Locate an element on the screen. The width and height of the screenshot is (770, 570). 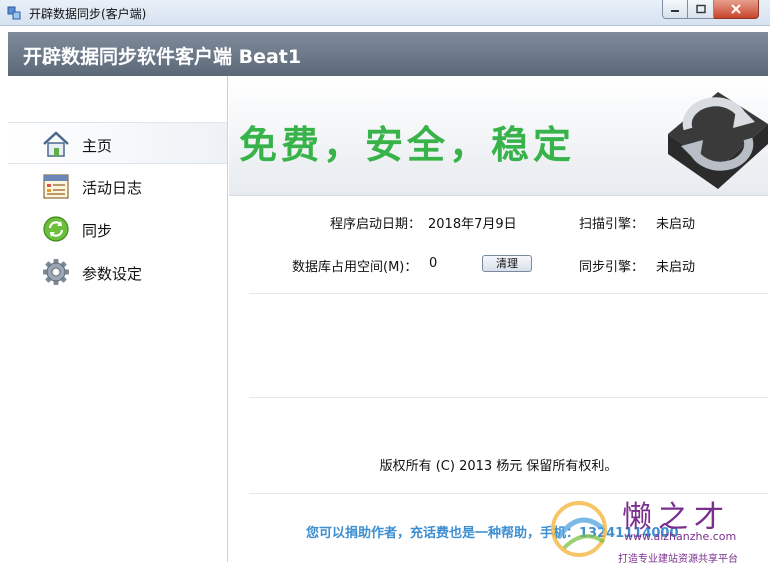
db-space-label: 数据库占用空间(M)： is located at coordinates (355, 267).